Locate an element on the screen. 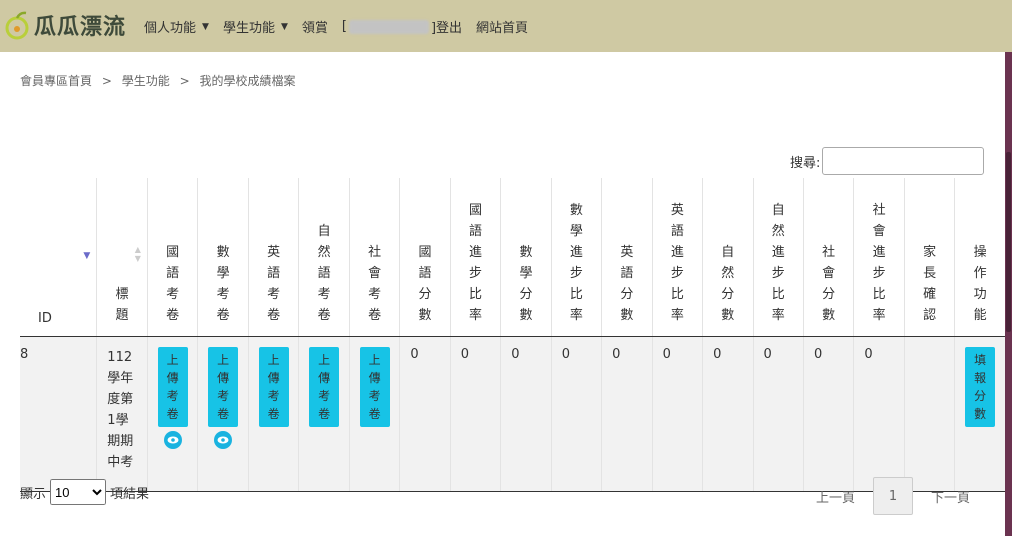 Image resolution: width=1012 pixels, height=536 pixels. breadcrumb-student: 學生功能 is located at coordinates (146, 81).